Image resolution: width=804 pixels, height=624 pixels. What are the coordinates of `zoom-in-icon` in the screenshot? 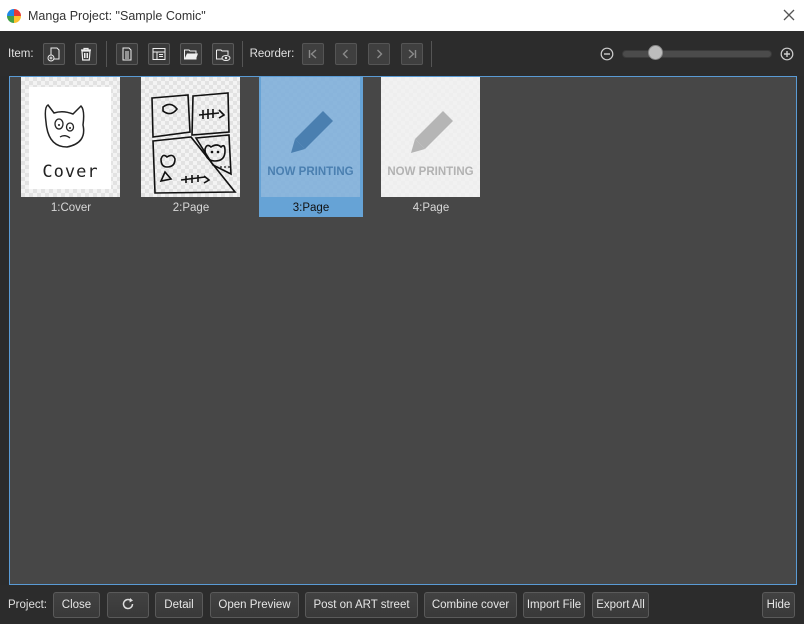 It's located at (787, 54).